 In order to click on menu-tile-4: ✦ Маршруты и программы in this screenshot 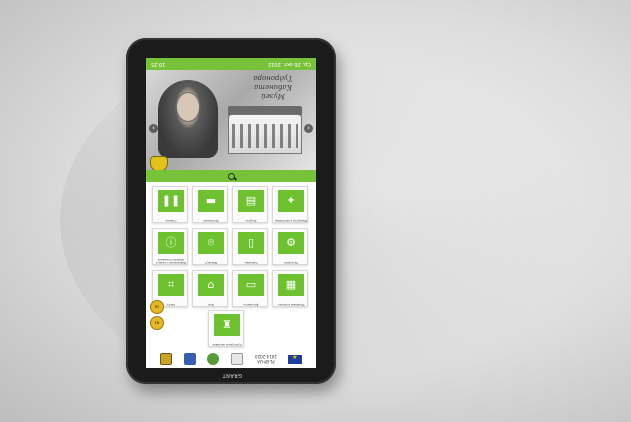, I will do `click(290, 204)`.